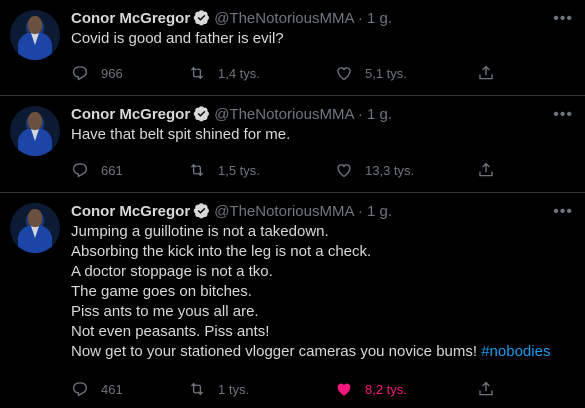  I want to click on retweet-button: 1,5 tys., so click(224, 170).